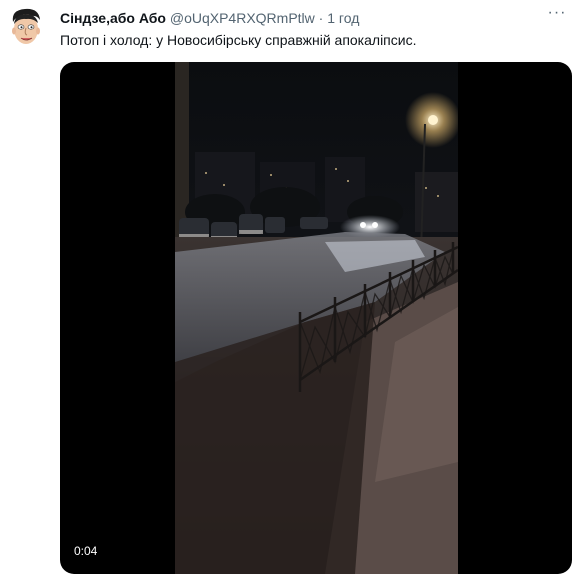  Describe the element at coordinates (343, 18) in the screenshot. I see `tweet-timestamp: 1 год` at that location.